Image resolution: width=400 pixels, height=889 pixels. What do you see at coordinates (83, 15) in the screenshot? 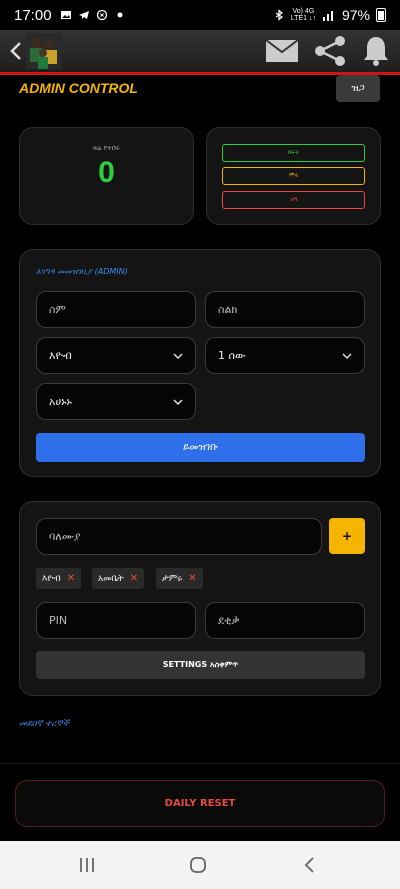
I see `telegram-icon` at bounding box center [83, 15].